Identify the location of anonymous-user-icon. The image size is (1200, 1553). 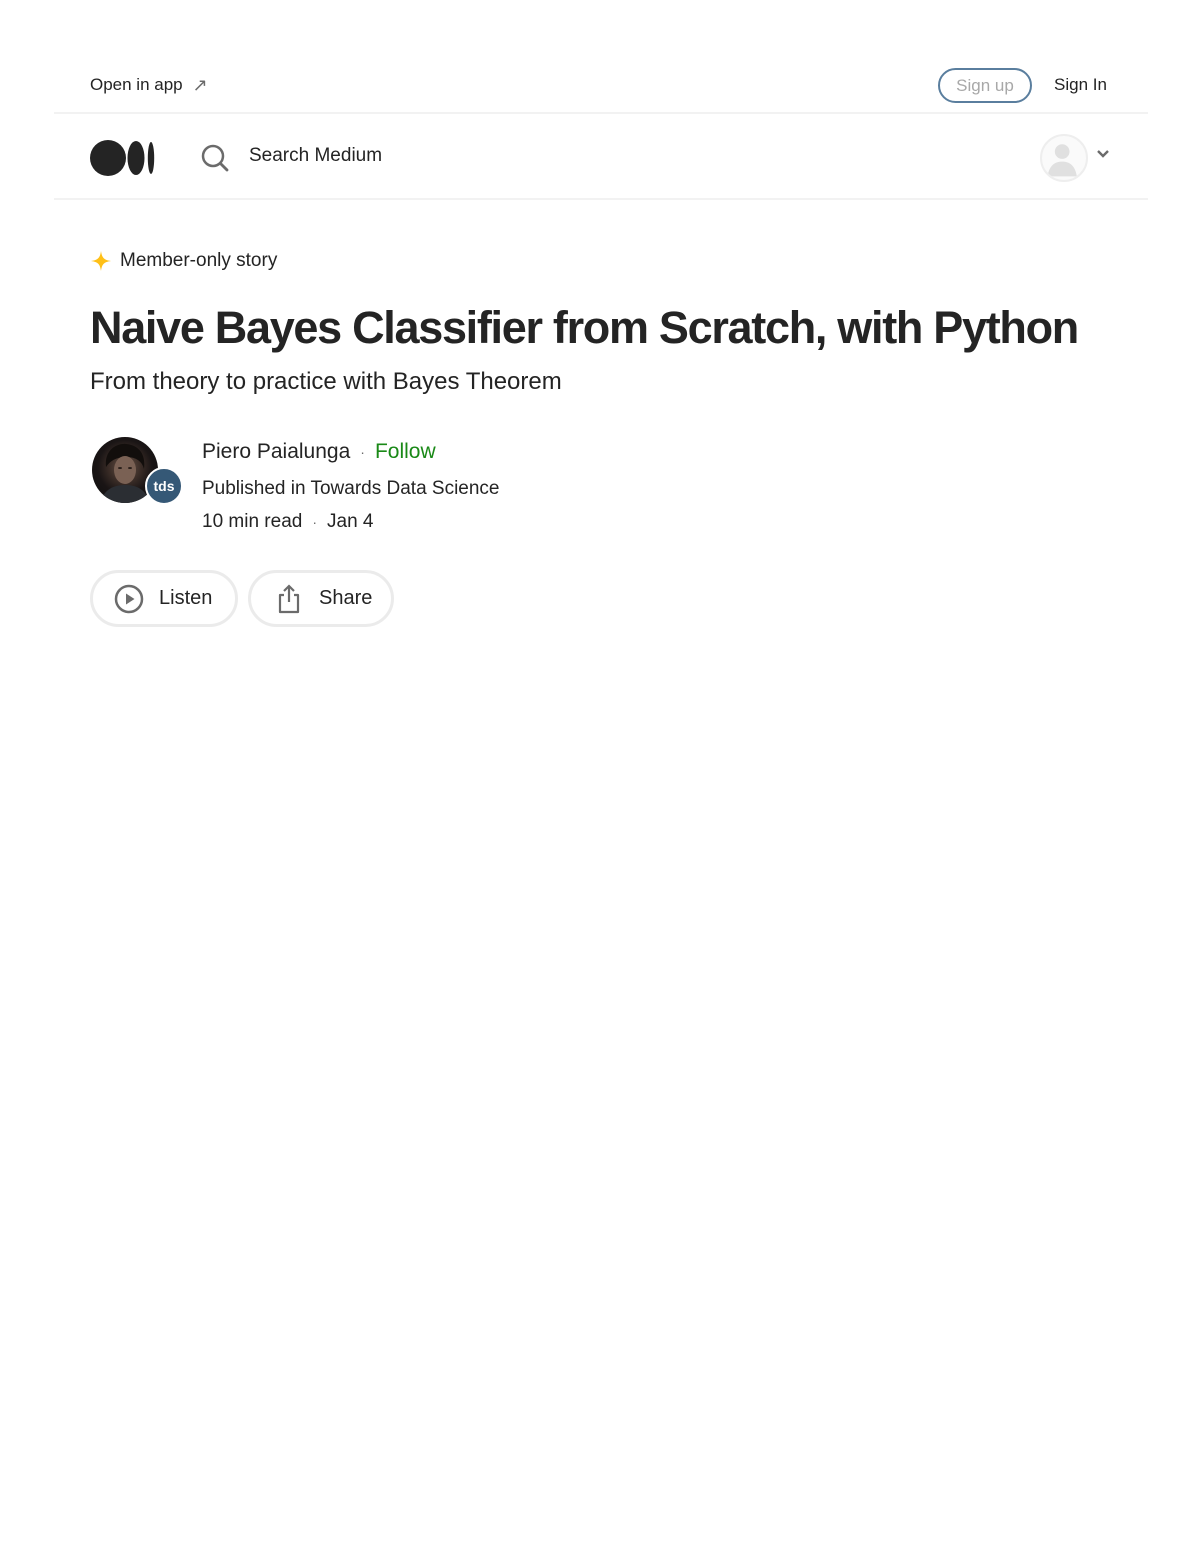
(1062, 160).